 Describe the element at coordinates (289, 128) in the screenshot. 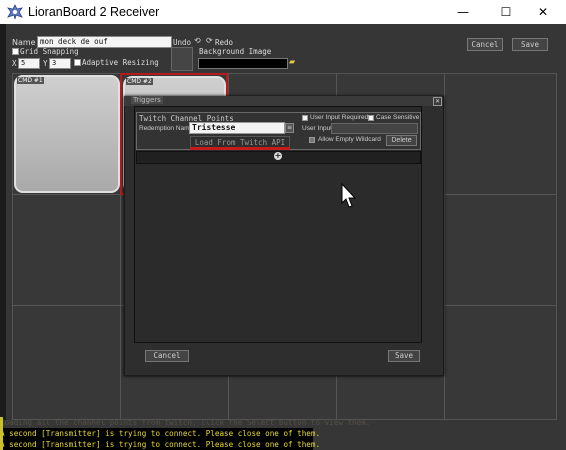

I see `list-icon: ≡` at that location.